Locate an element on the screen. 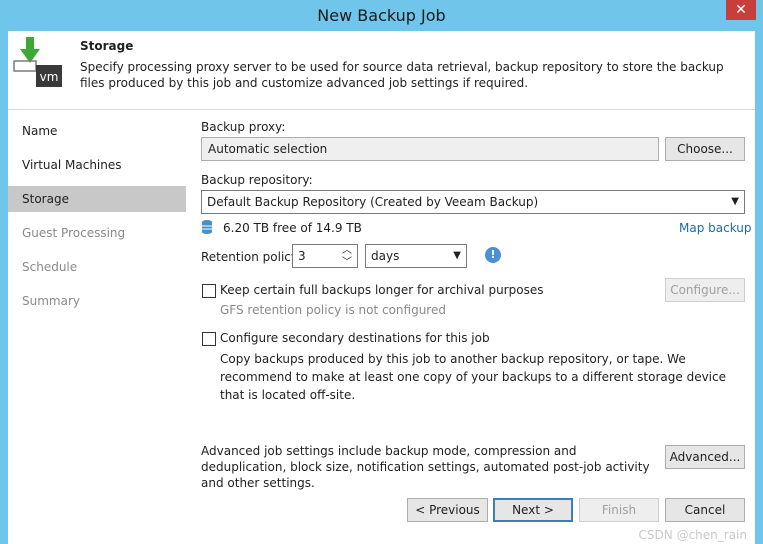 This screenshot has width=763, height=544. archival-checkbox is located at coordinates (209, 291).